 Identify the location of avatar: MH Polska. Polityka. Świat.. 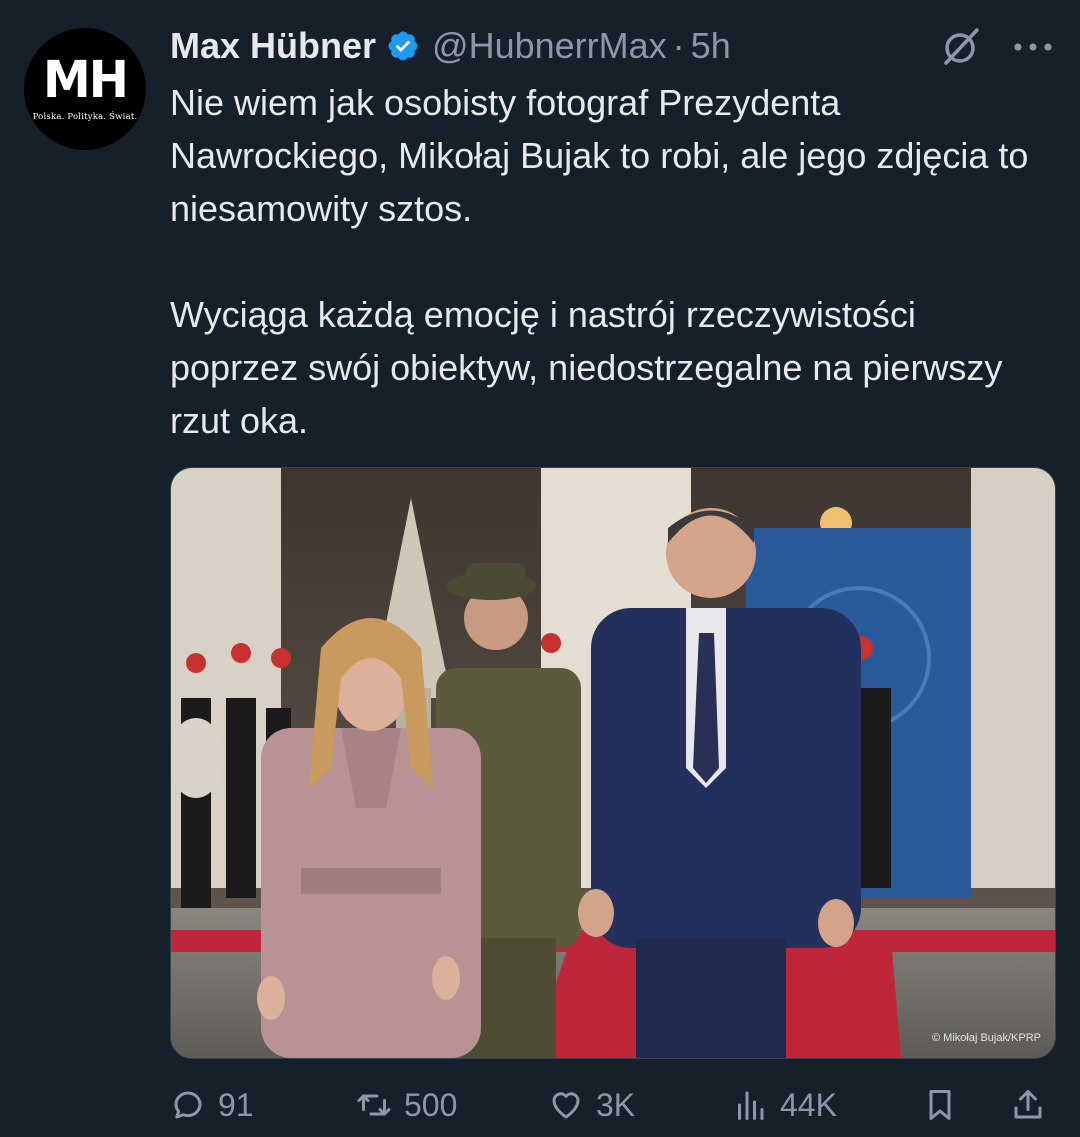
(85, 89).